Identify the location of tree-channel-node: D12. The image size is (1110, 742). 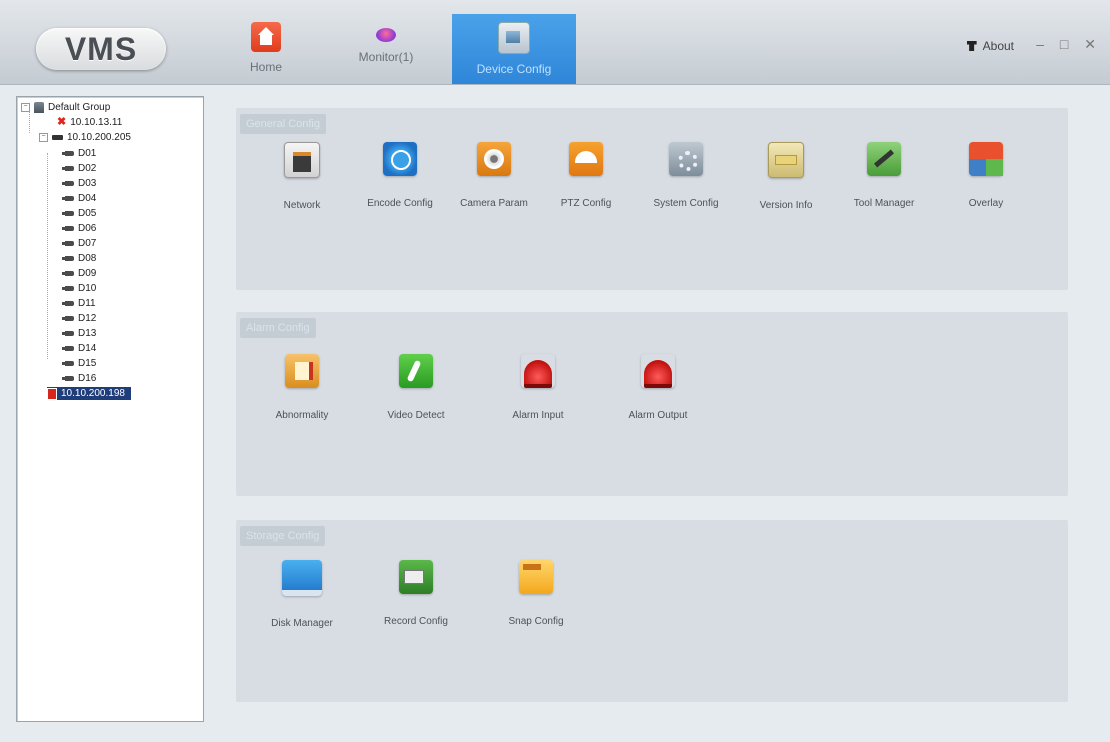
(79, 318).